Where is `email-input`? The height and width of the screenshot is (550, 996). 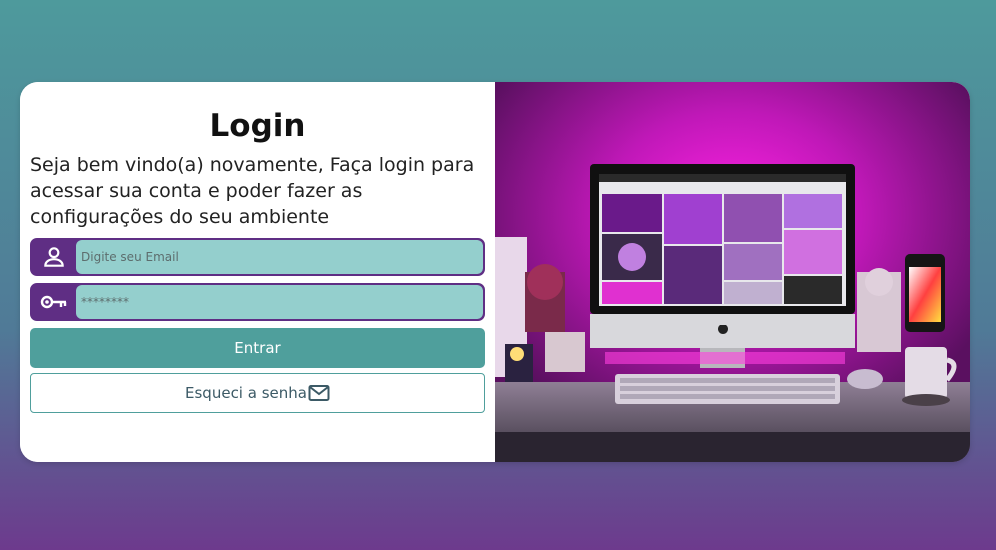 email-input is located at coordinates (279, 257).